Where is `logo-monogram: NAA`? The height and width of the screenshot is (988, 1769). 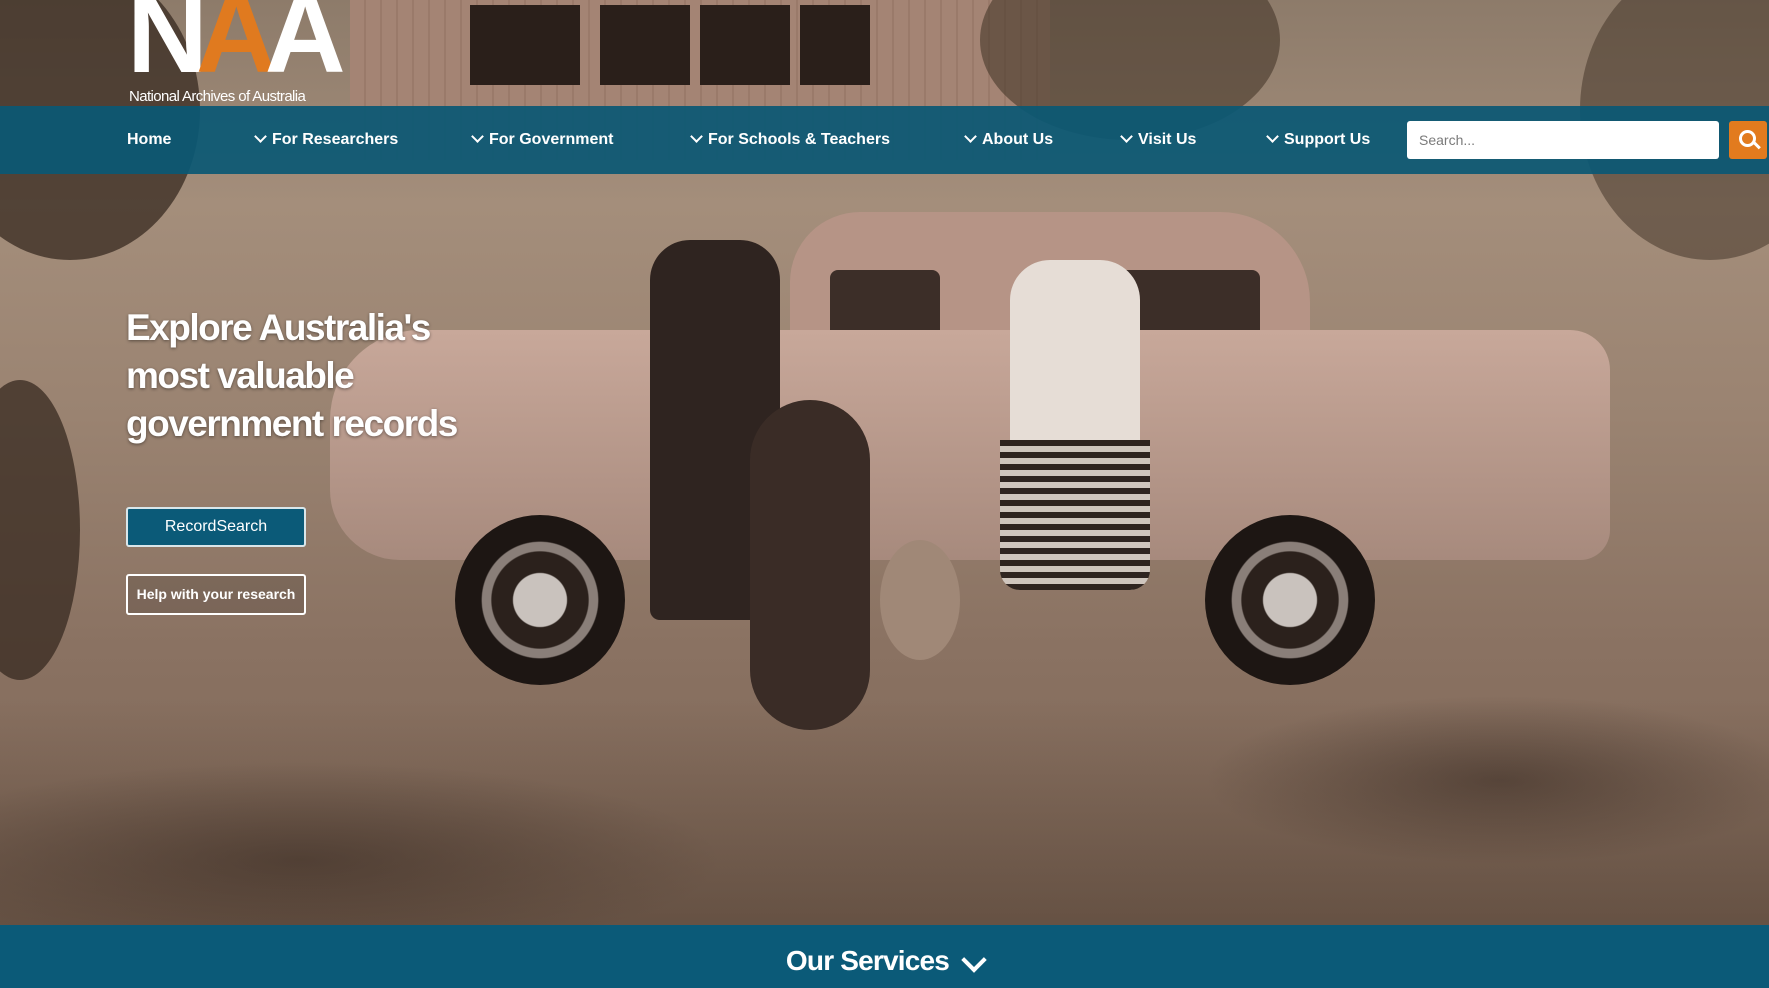 logo-monogram: NAA is located at coordinates (236, 48).